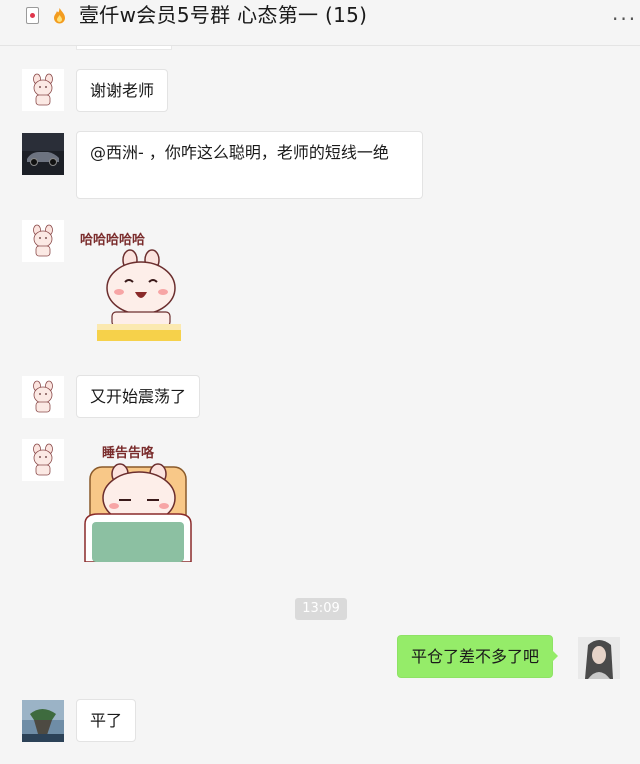 Image resolution: width=640 pixels, height=764 pixels. I want to click on fire-emoji-icon, so click(59, 16).